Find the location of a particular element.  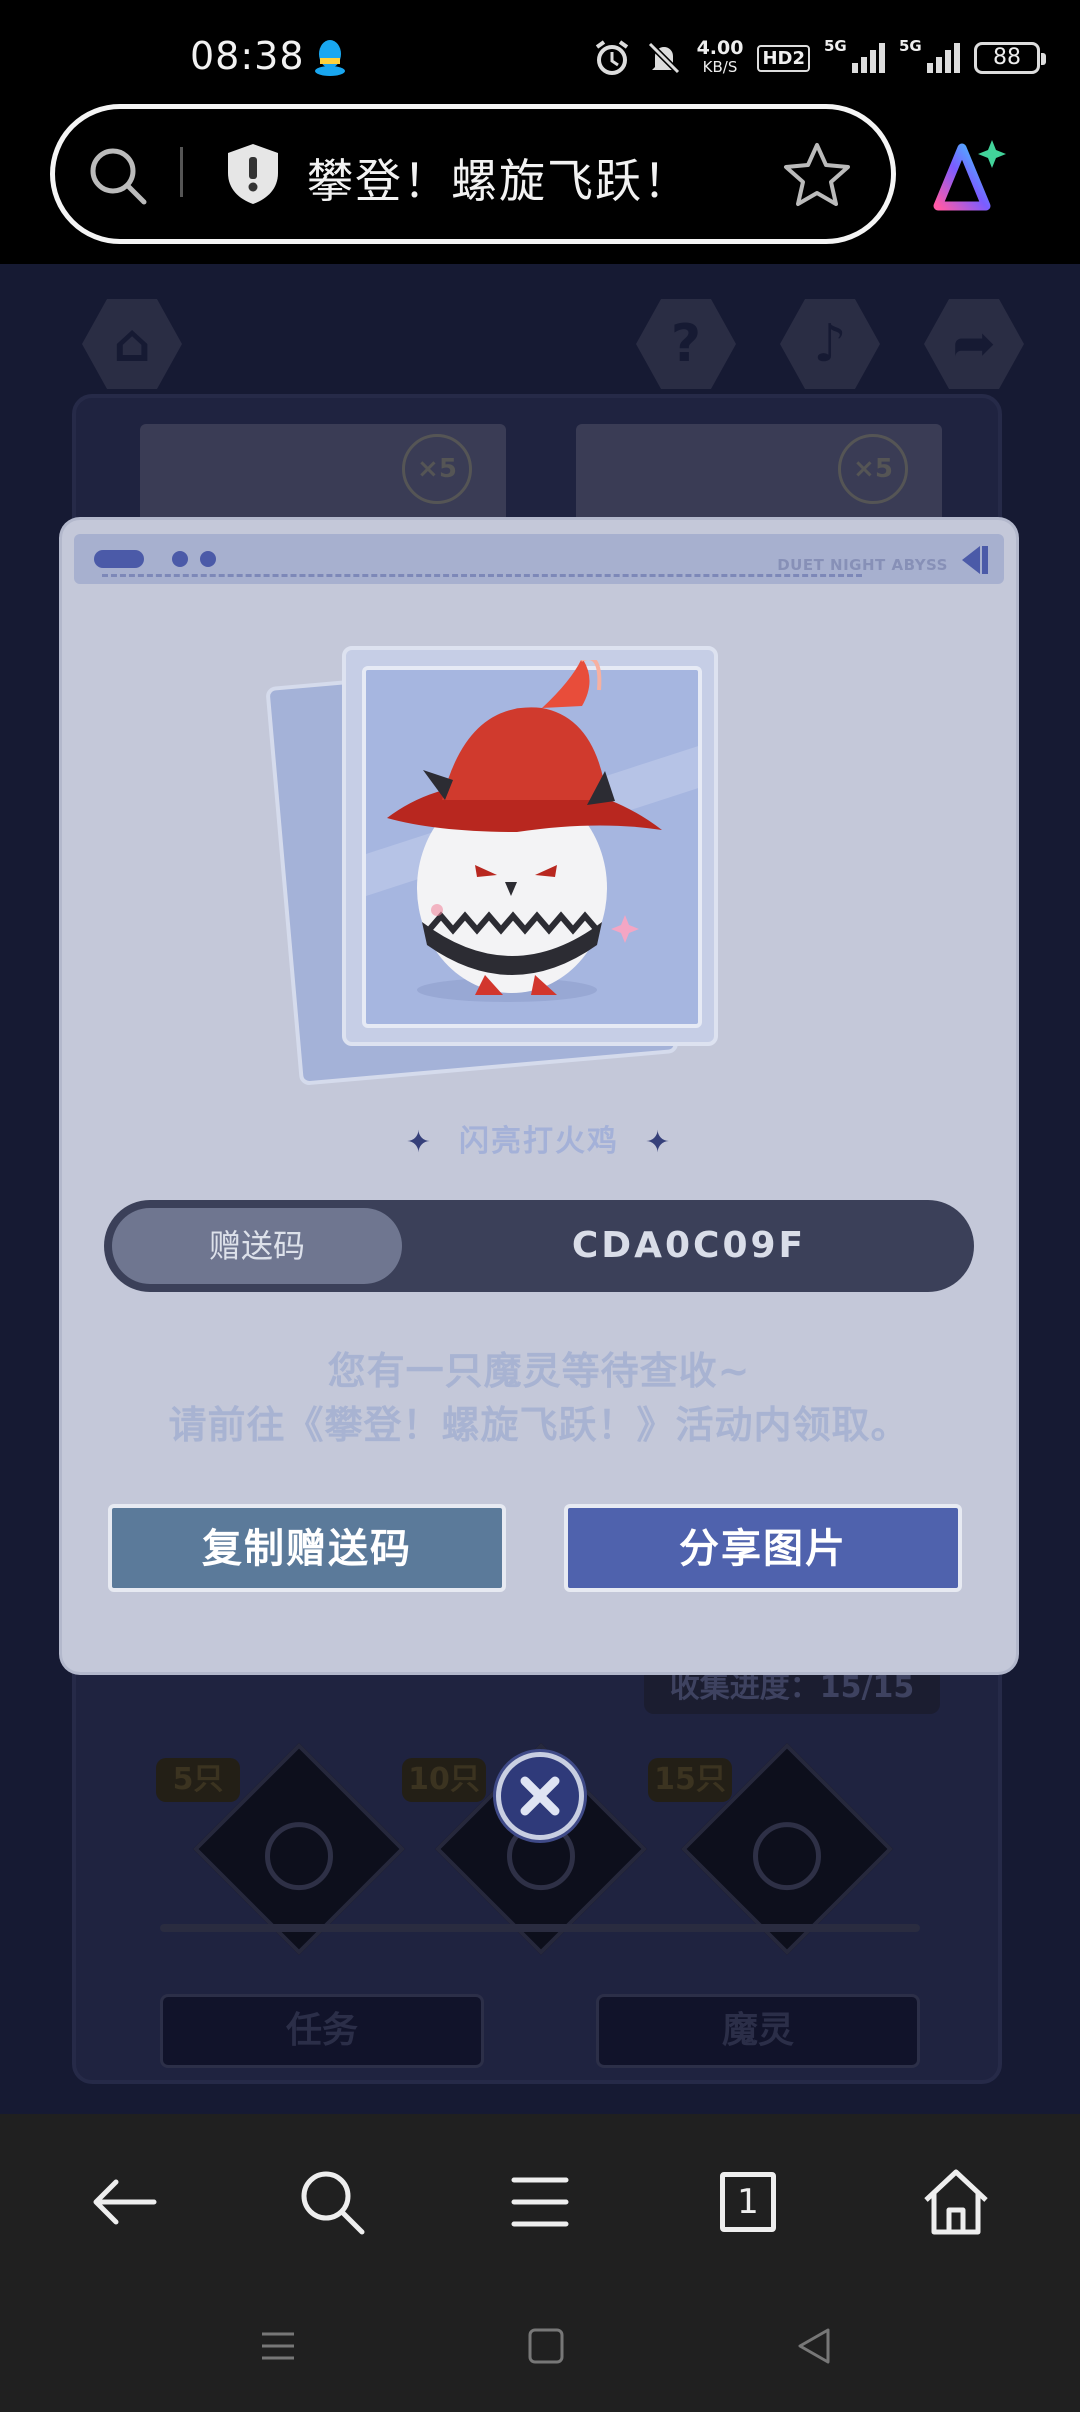

signal-sim1: 5G is located at coordinates (854, 55).